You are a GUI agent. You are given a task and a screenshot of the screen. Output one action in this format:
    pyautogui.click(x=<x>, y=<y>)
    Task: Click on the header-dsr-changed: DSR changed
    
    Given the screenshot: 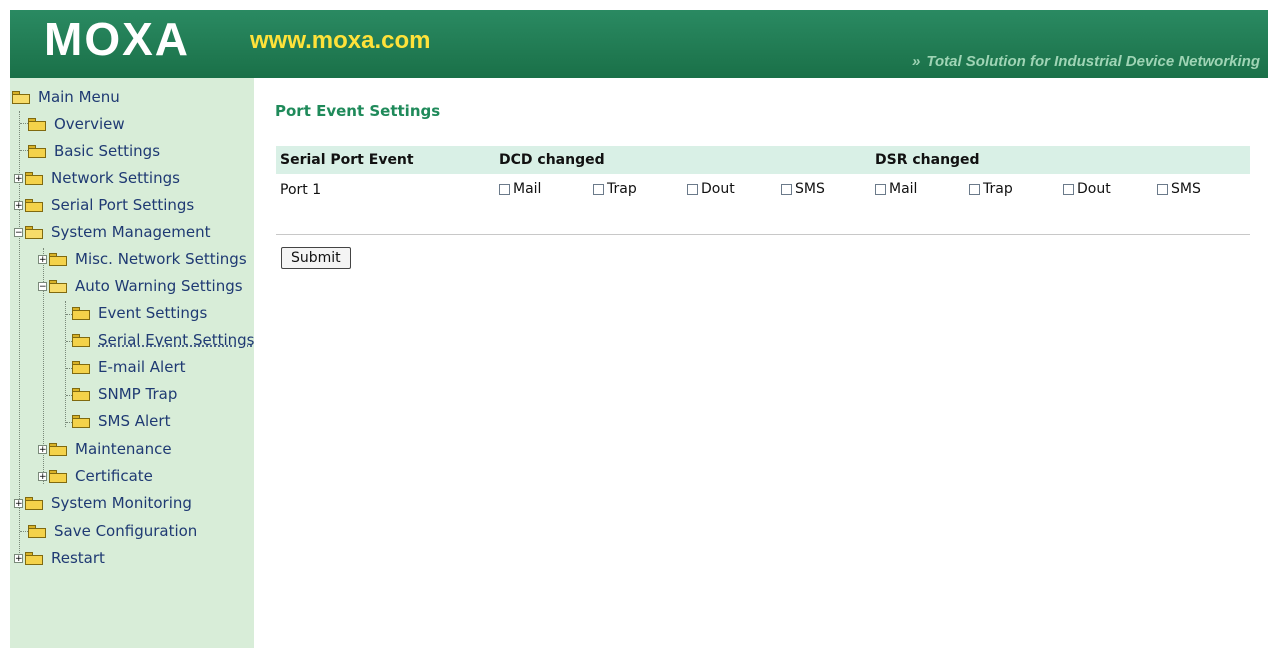 What is the action you would take?
    pyautogui.click(x=1060, y=160)
    